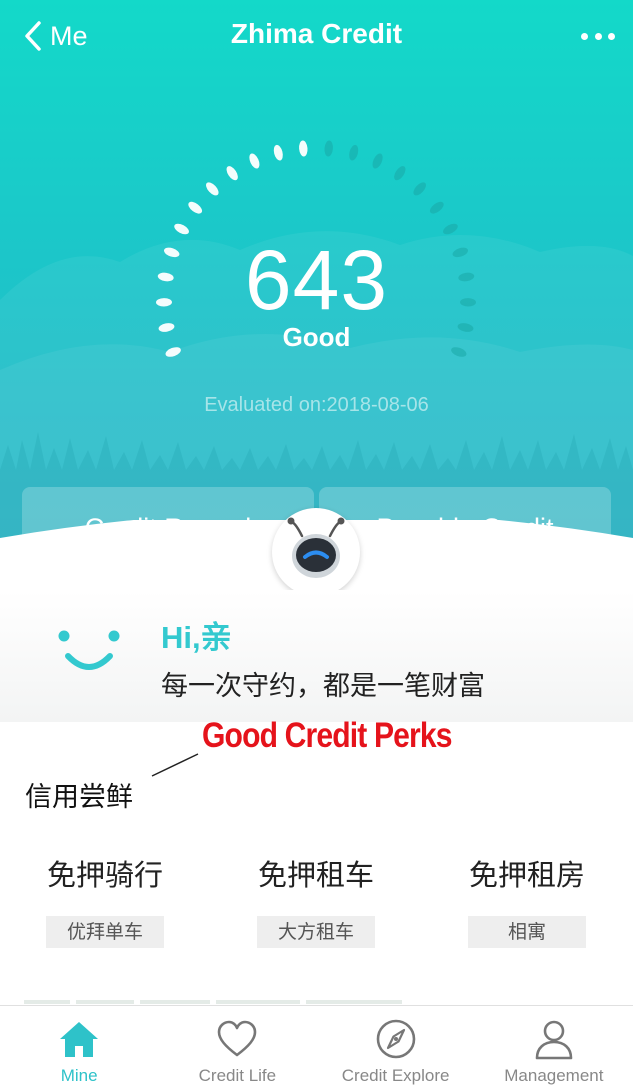 Image resolution: width=633 pixels, height=1090 pixels. Describe the element at coordinates (237, 1038) in the screenshot. I see `heart-icon` at that location.